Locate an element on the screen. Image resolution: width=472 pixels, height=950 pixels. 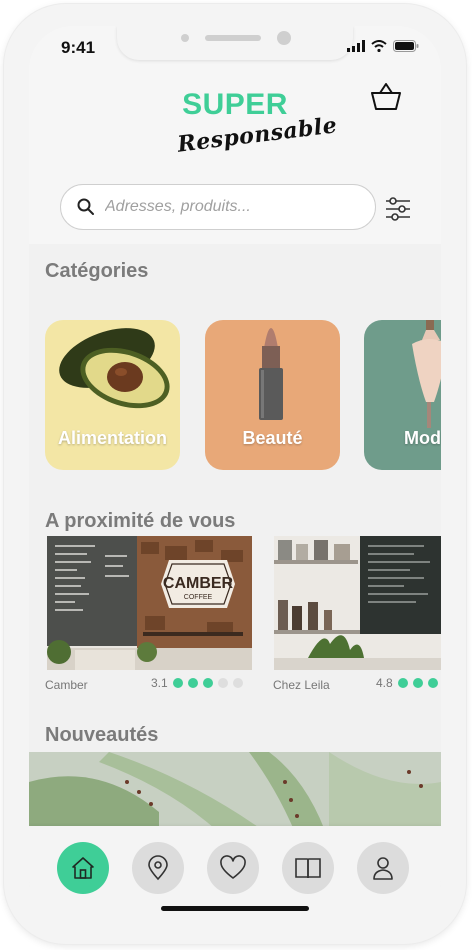
tab-home is located at coordinates (83, 868).